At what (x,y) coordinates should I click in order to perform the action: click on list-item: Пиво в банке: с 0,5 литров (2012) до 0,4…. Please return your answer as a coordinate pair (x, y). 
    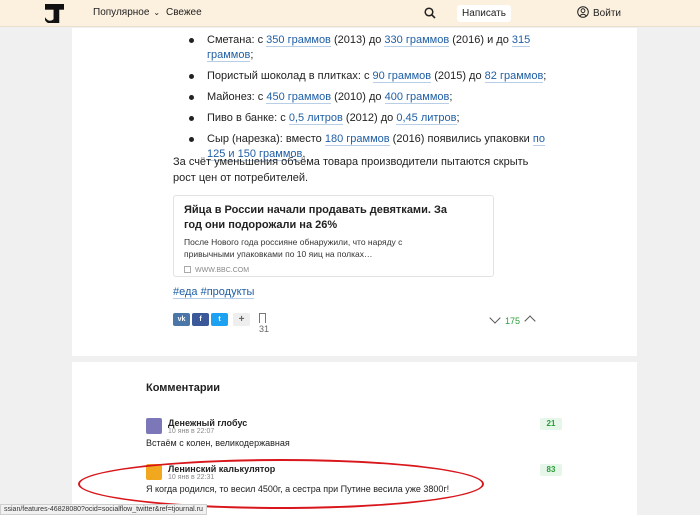
    Looking at the image, I should click on (376, 118).